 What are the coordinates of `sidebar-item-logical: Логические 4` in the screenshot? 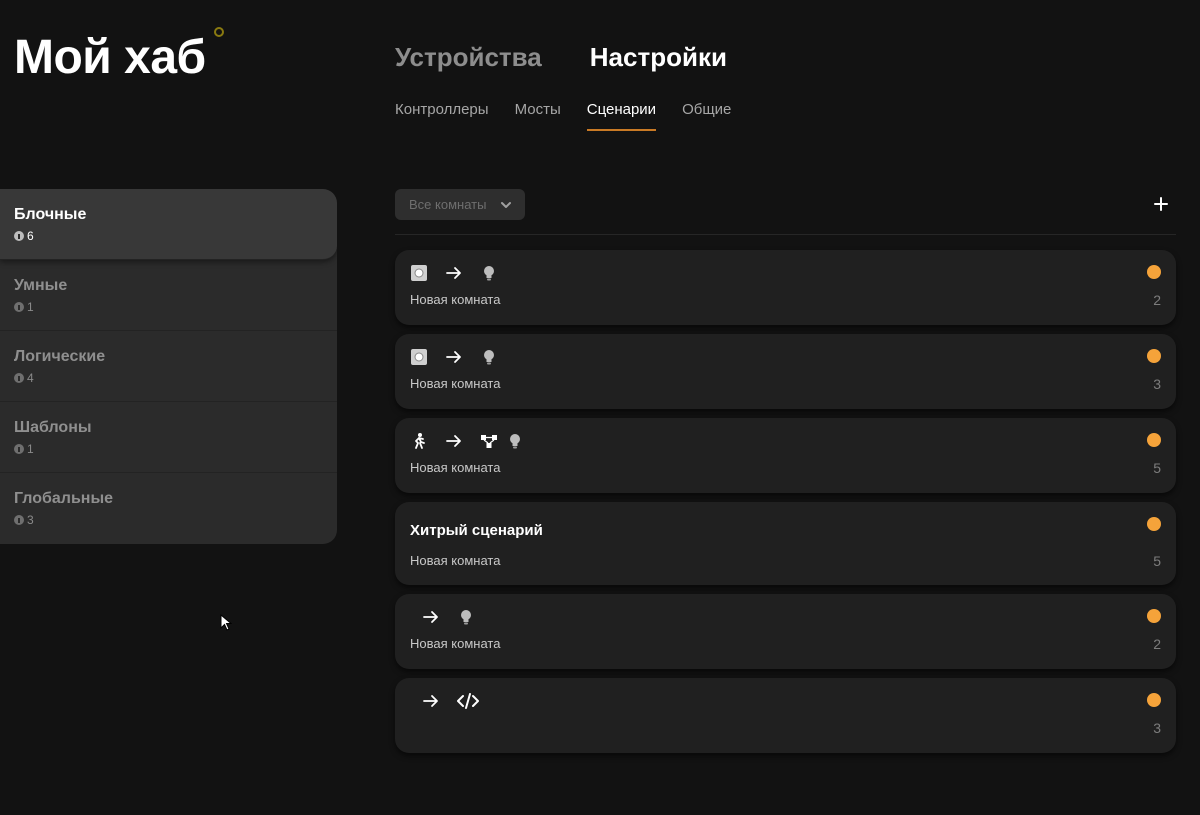 It's located at (168, 366).